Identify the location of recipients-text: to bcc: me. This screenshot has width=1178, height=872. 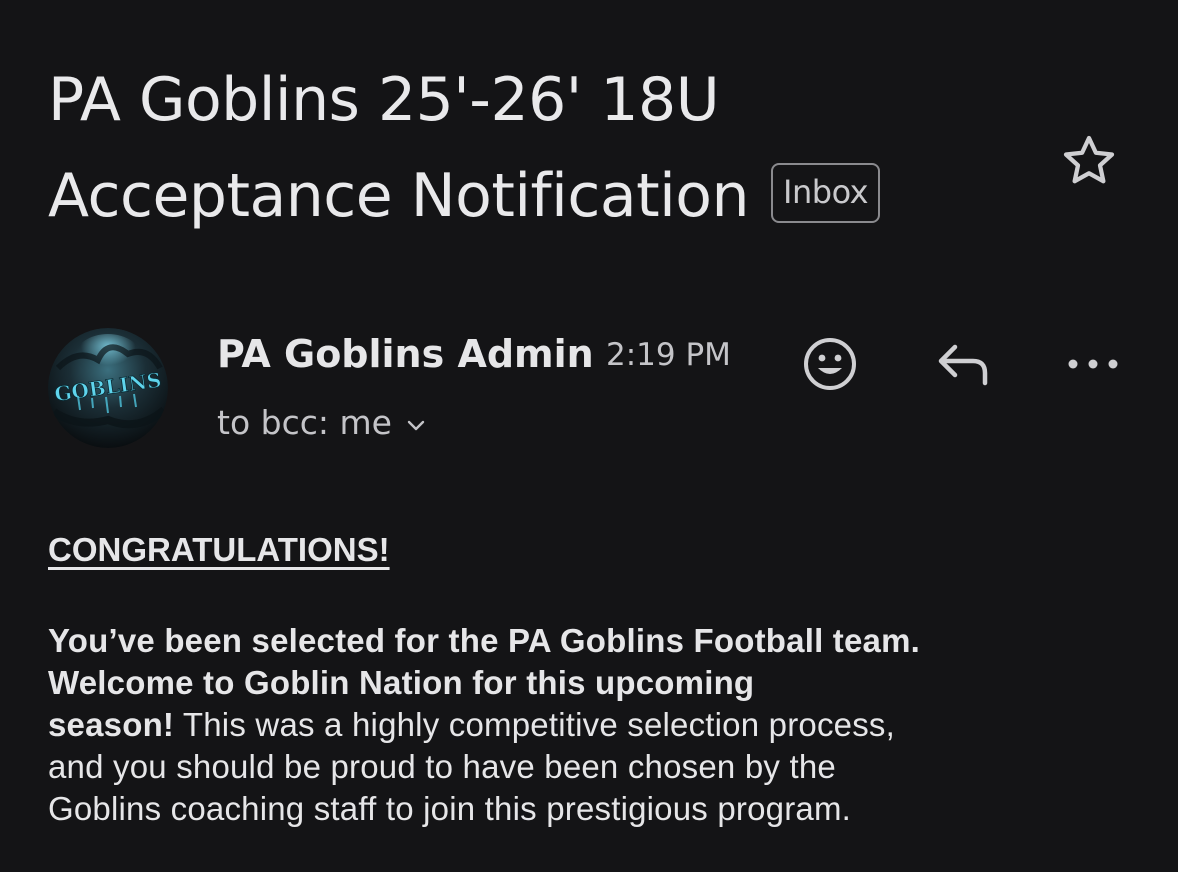
(304, 422).